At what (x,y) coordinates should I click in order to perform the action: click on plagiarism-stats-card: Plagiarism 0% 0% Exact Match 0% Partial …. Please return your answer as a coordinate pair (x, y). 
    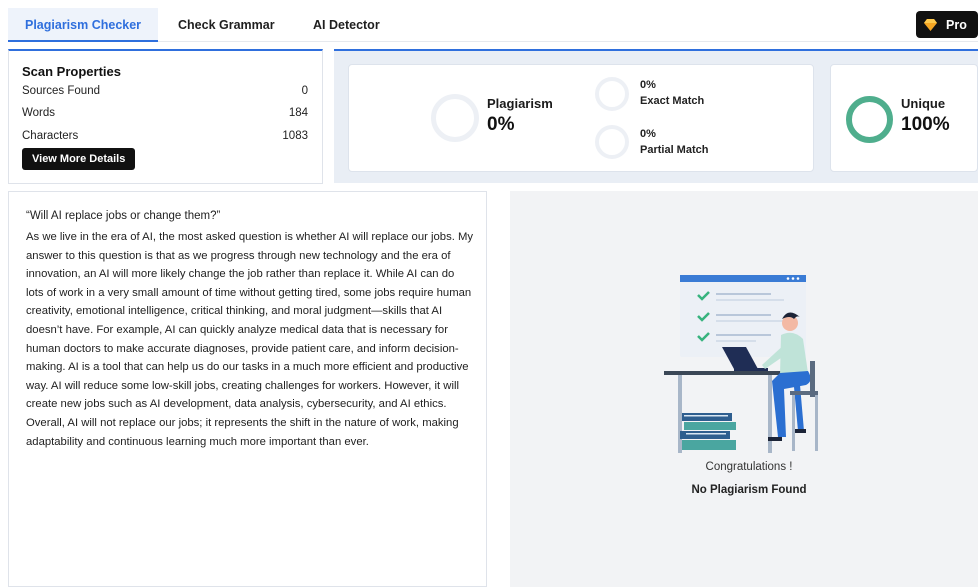
    Looking at the image, I should click on (581, 118).